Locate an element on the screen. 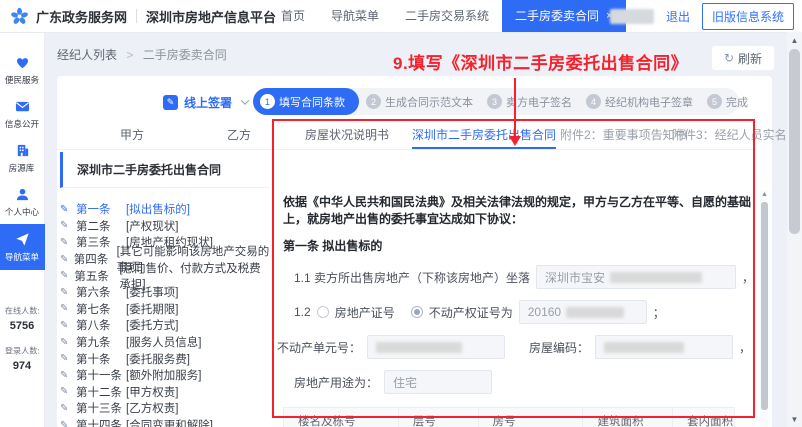 The height and width of the screenshot is (427, 802). sidebar-item-personal-center: 个人中心 is located at coordinates (22, 202).